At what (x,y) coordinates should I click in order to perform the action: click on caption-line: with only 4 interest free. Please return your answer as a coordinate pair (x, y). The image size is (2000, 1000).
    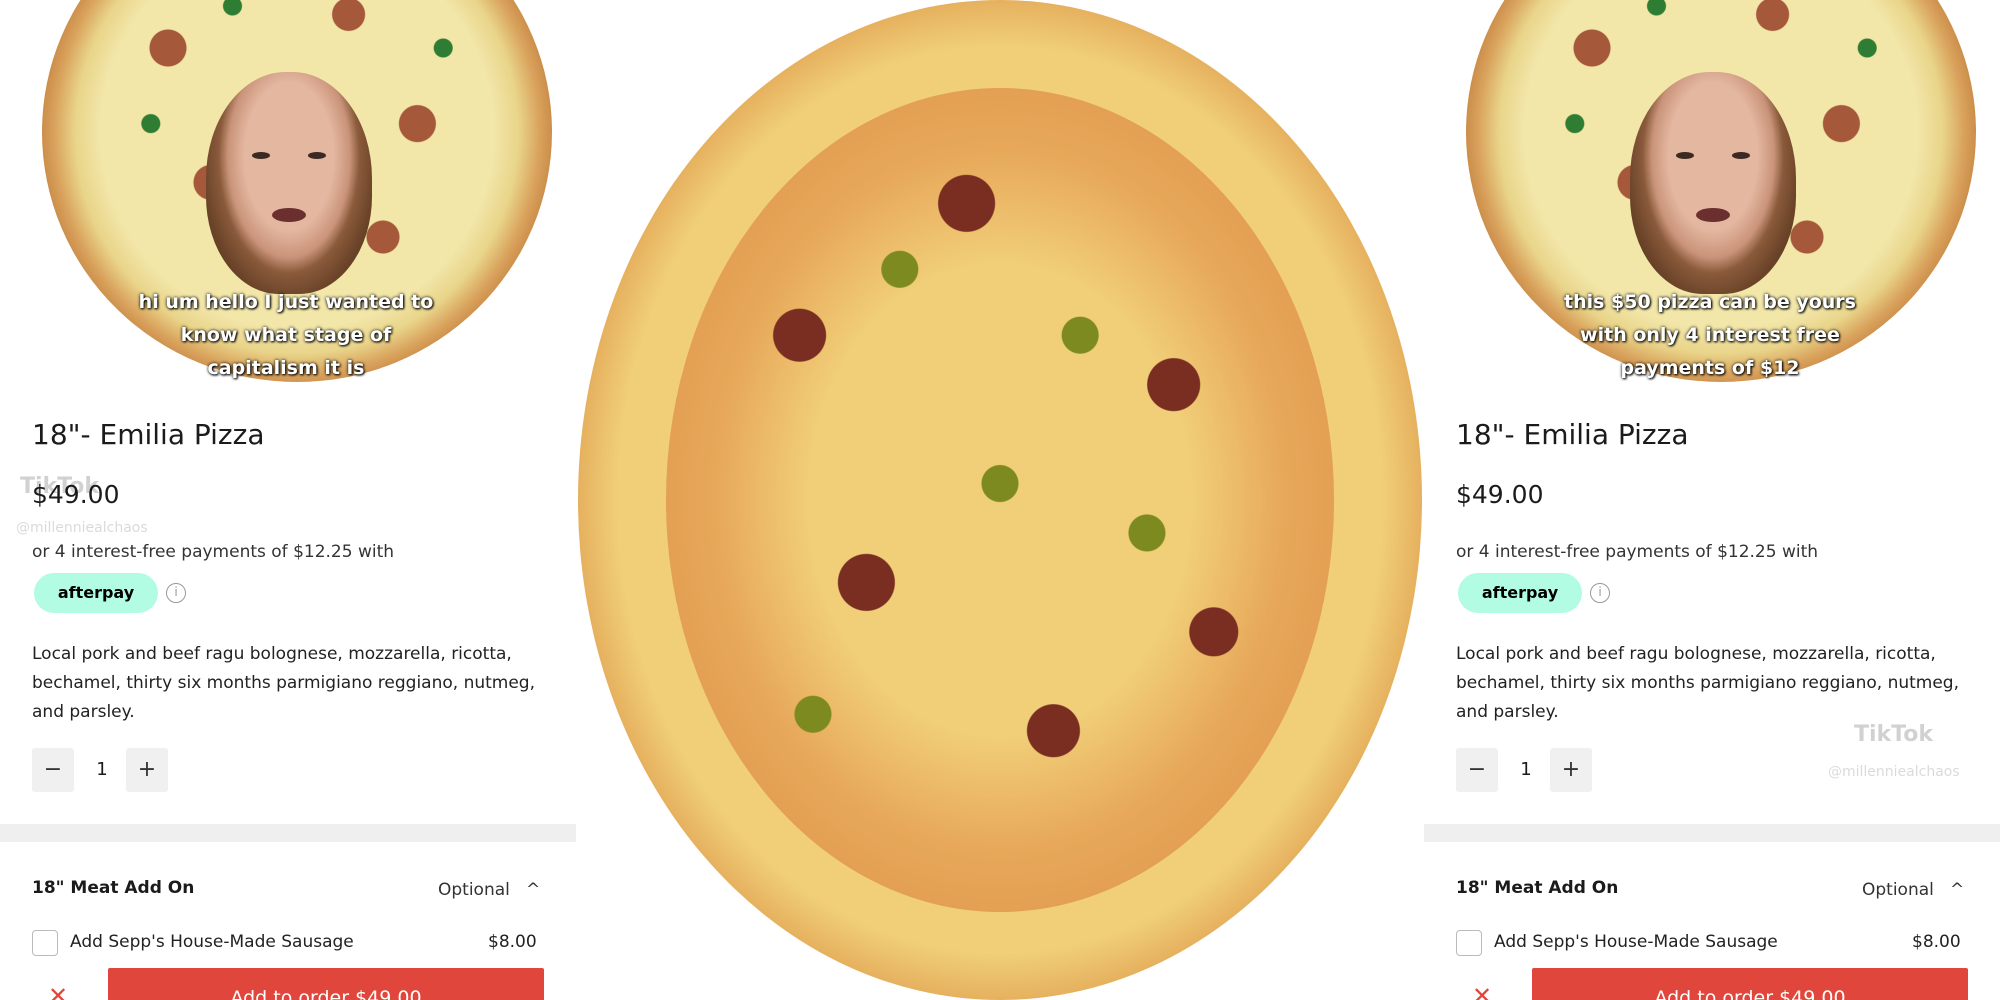
    Looking at the image, I should click on (1710, 335).